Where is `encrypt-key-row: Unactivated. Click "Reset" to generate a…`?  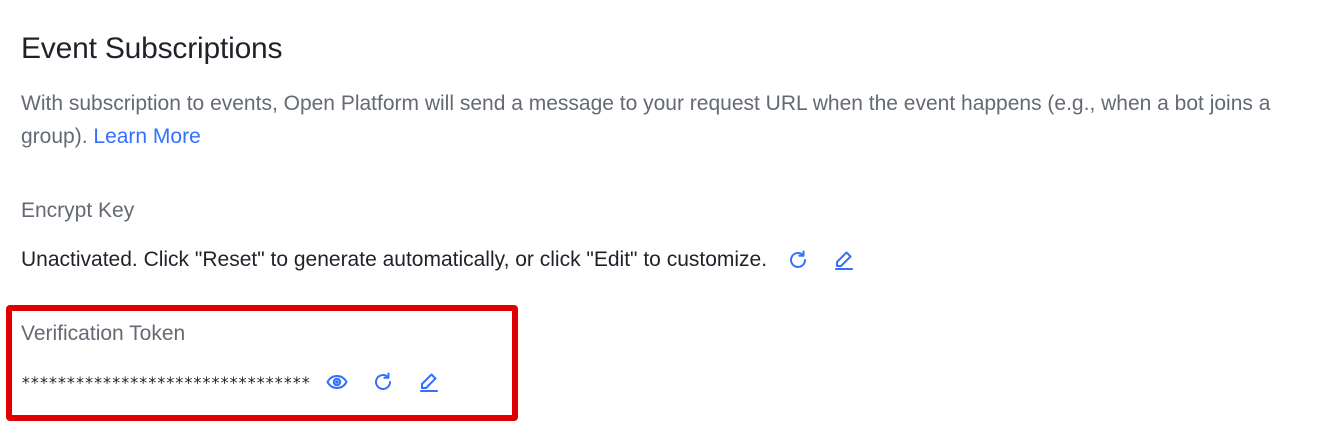 encrypt-key-row: Unactivated. Click "Reset" to generate a… is located at coordinates (439, 260).